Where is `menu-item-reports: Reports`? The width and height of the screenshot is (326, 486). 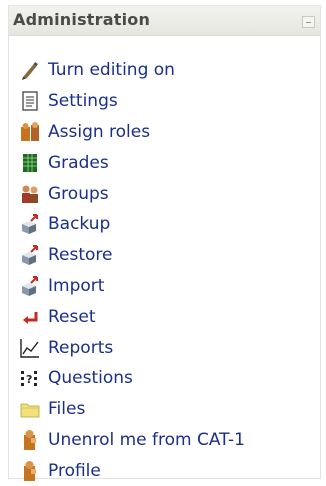
menu-item-reports: Reports is located at coordinates (164, 347).